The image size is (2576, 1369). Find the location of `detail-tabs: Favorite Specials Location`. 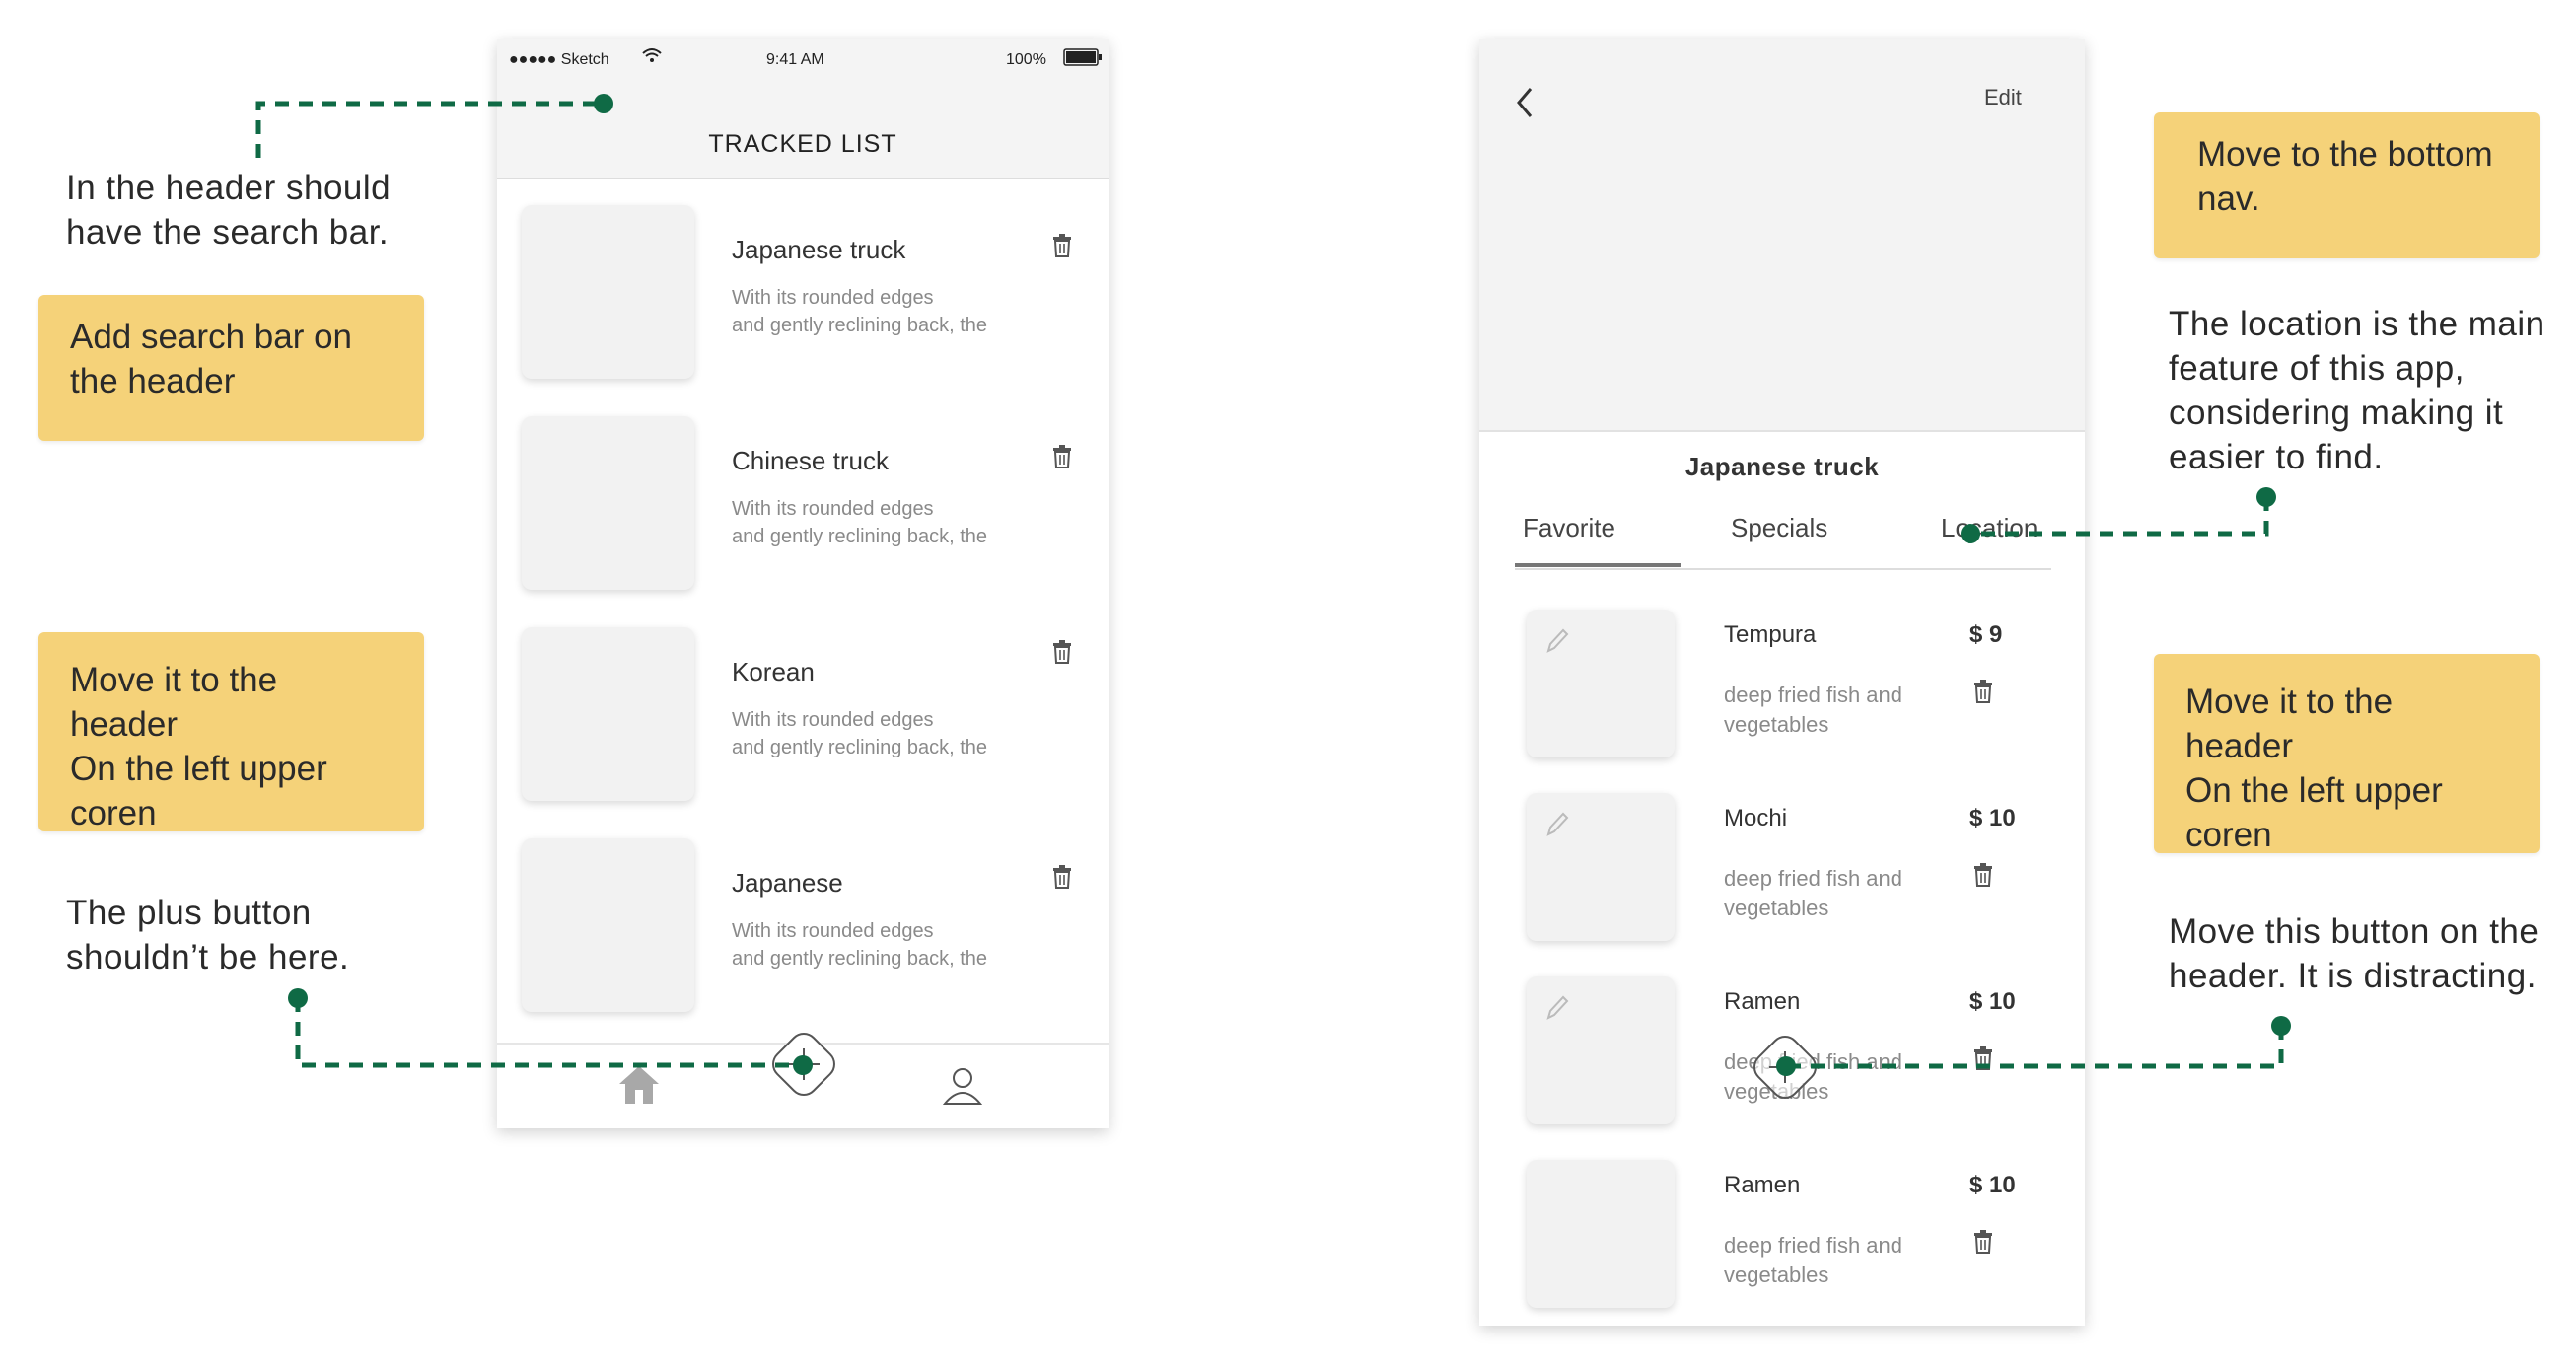

detail-tabs: Favorite Specials Location is located at coordinates (1783, 541).